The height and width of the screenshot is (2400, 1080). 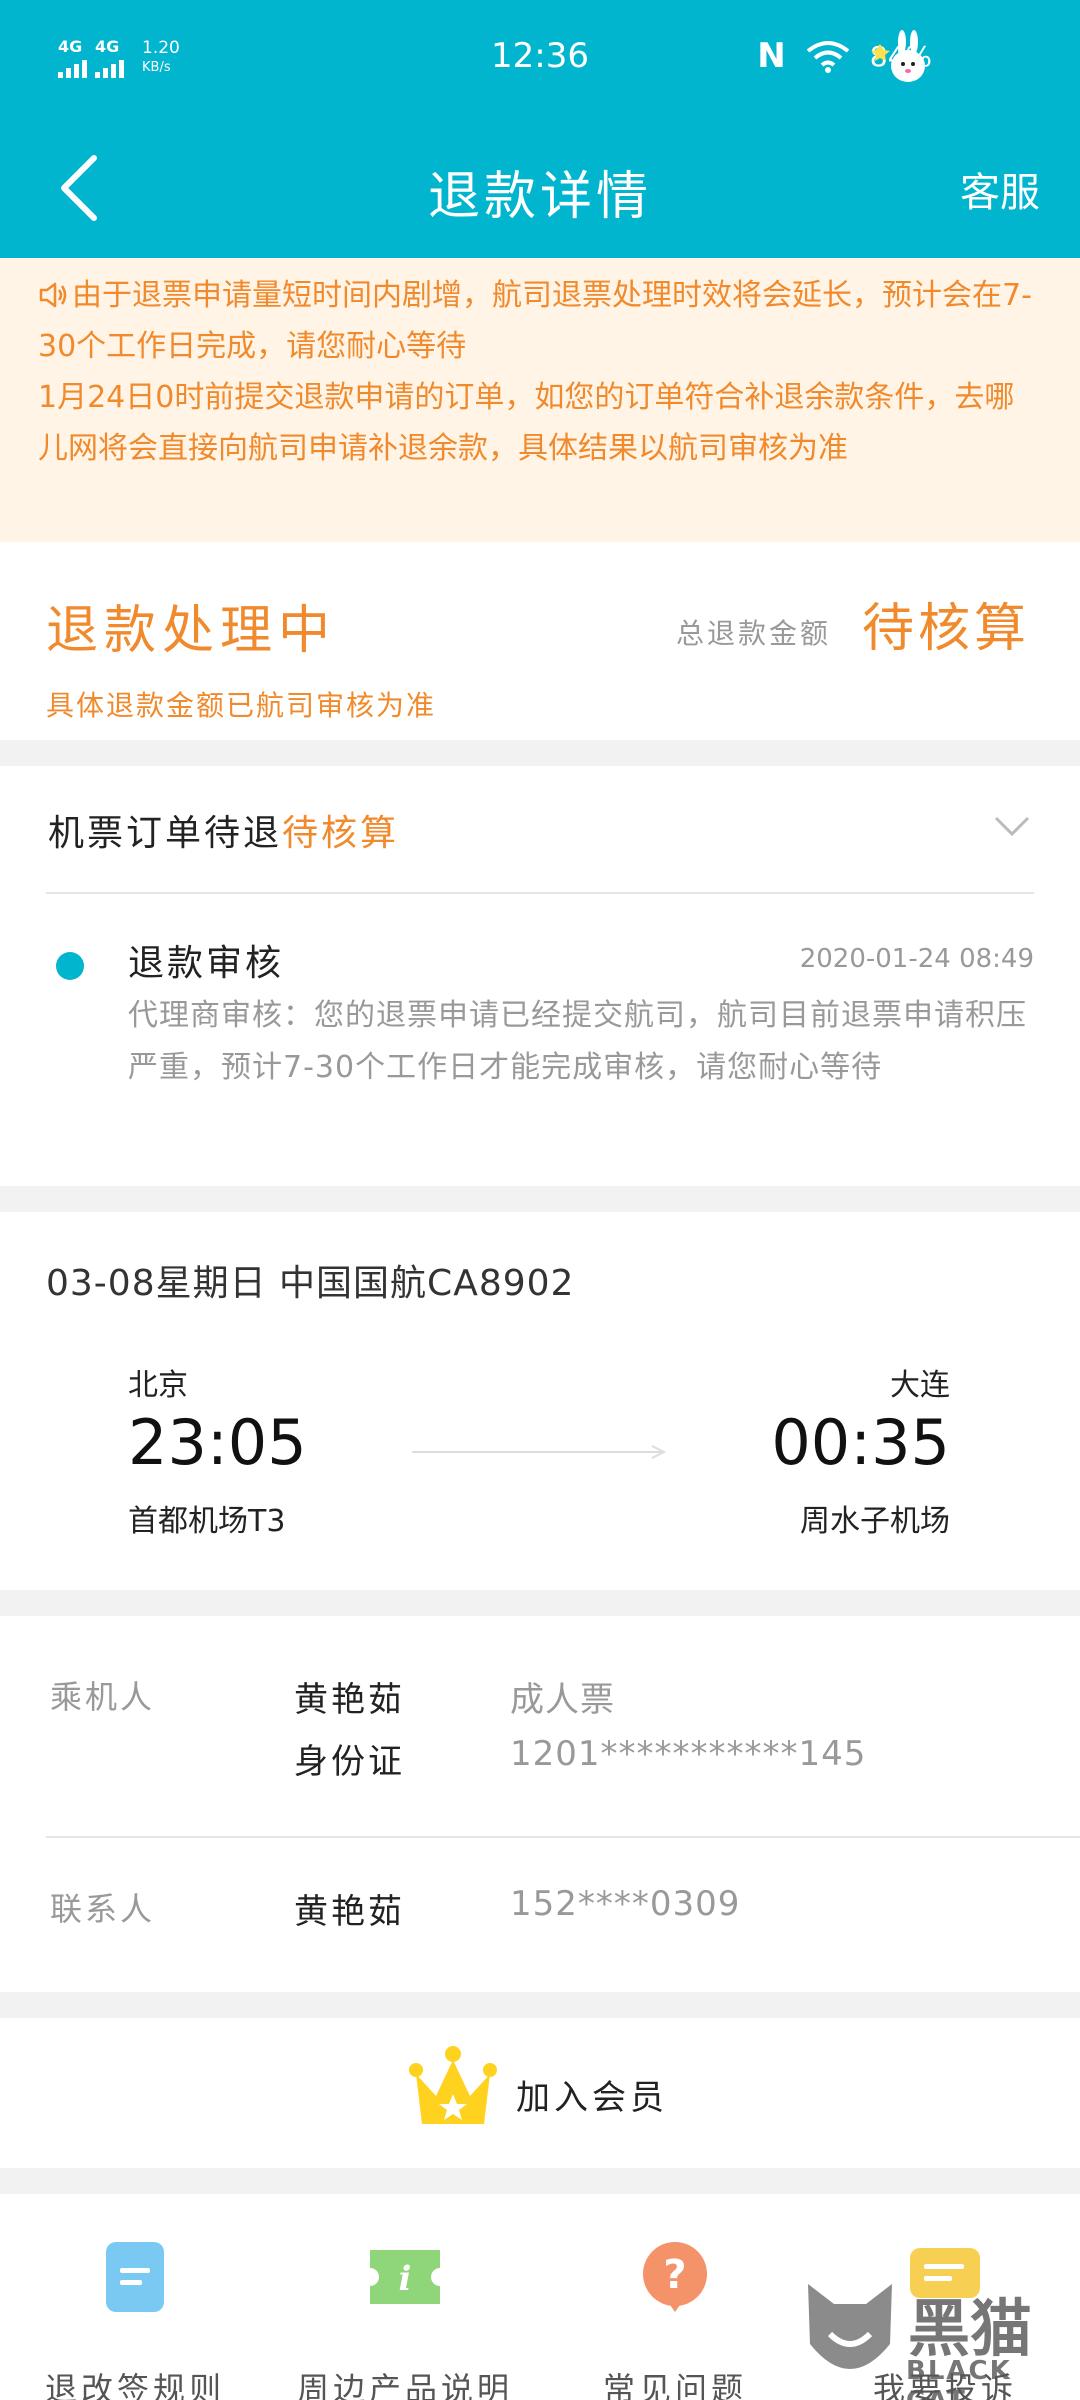 What do you see at coordinates (349, 1912) in the screenshot?
I see `contact-name: 黄艳茹` at bounding box center [349, 1912].